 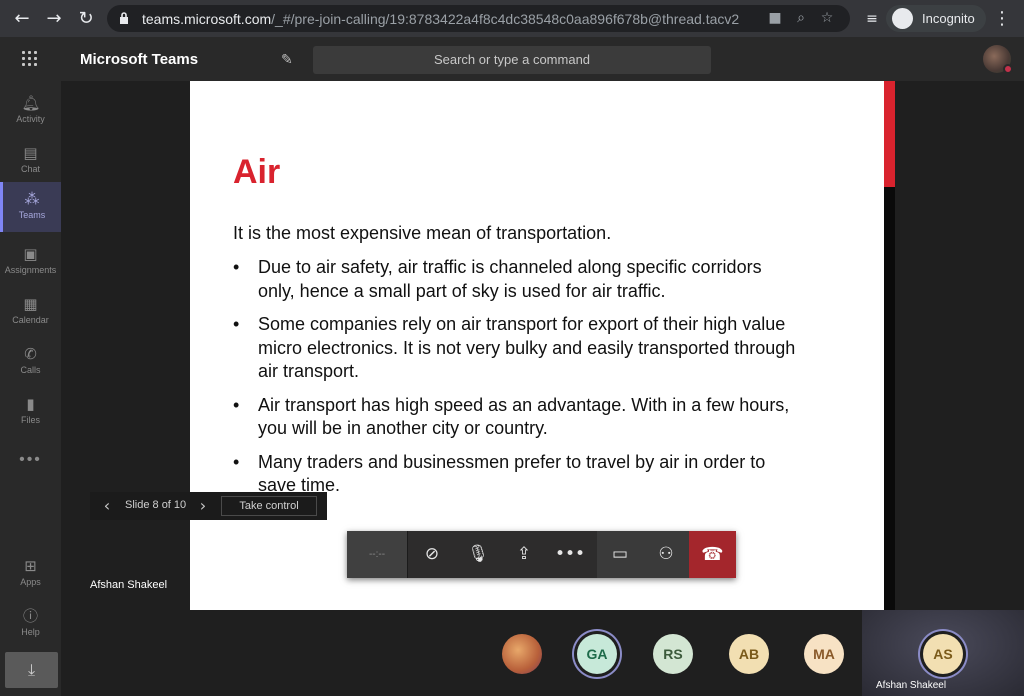 What do you see at coordinates (257, 172) in the screenshot?
I see `slide-title: Air` at bounding box center [257, 172].